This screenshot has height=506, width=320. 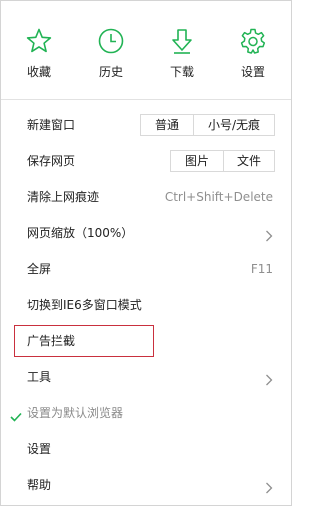 I want to click on save-page-label: 保存网页, so click(x=51, y=161).